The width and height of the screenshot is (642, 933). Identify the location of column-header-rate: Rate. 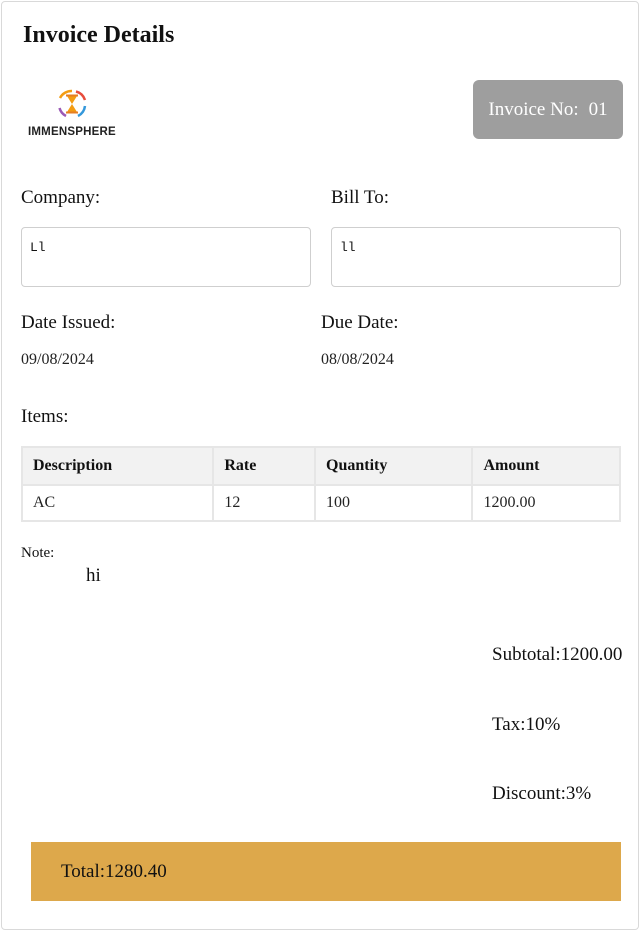
(264, 466).